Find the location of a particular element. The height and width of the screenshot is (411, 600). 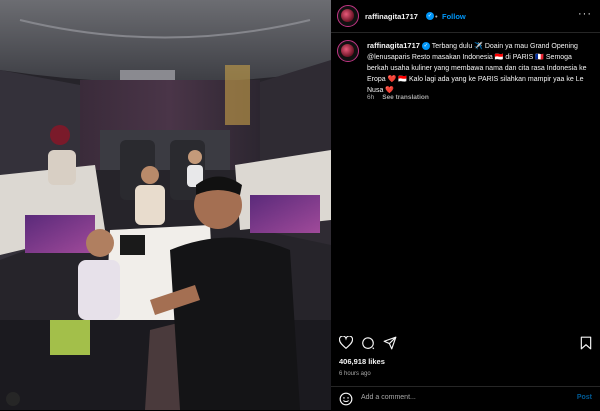

post-header: raffinagita1717 ✓ • Follow ··· is located at coordinates (465, 16).